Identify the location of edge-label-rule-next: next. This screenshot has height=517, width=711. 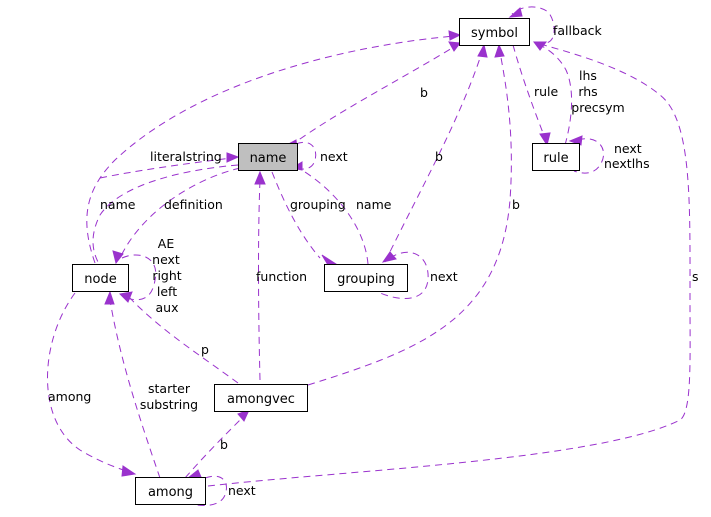
(628, 148).